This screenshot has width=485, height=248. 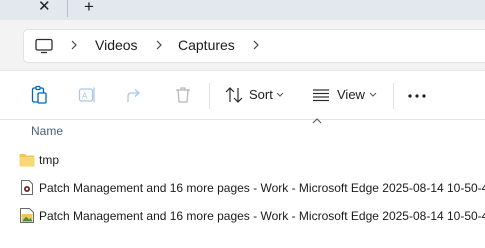 I want to click on breadcrumb-captures: Captures, so click(x=206, y=45).